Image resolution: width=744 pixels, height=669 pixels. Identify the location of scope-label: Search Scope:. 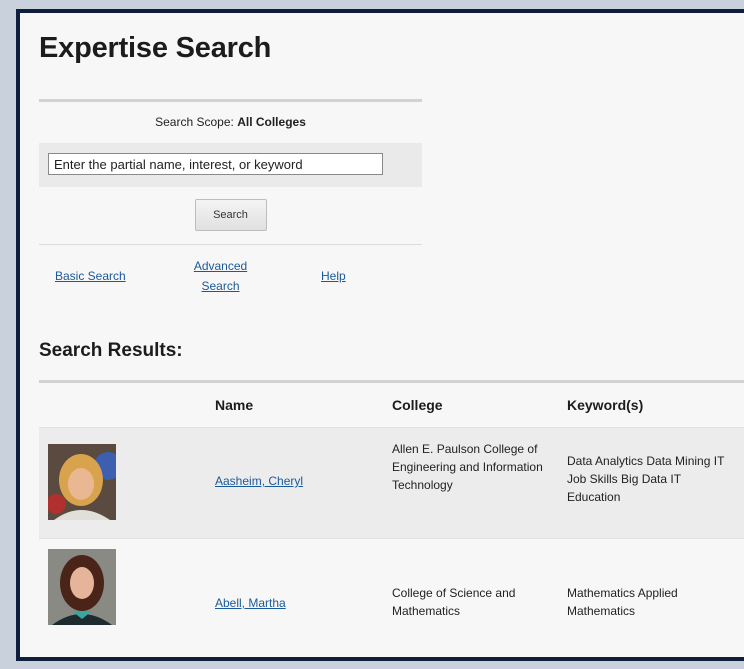
(194, 122).